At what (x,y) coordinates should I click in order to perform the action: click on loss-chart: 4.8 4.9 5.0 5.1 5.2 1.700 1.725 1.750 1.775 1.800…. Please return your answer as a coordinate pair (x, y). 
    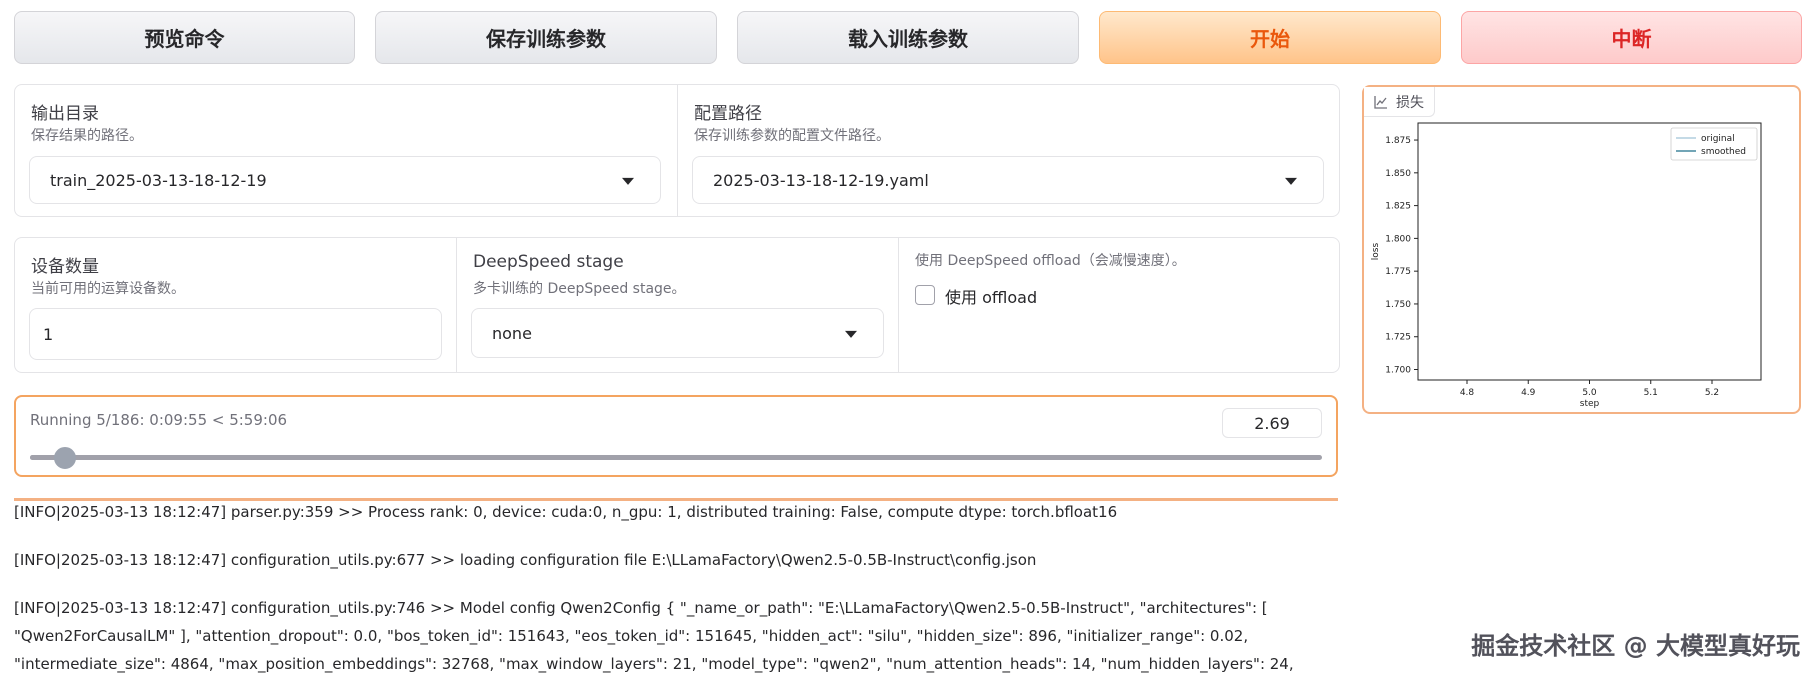
    Looking at the image, I should click on (1566, 265).